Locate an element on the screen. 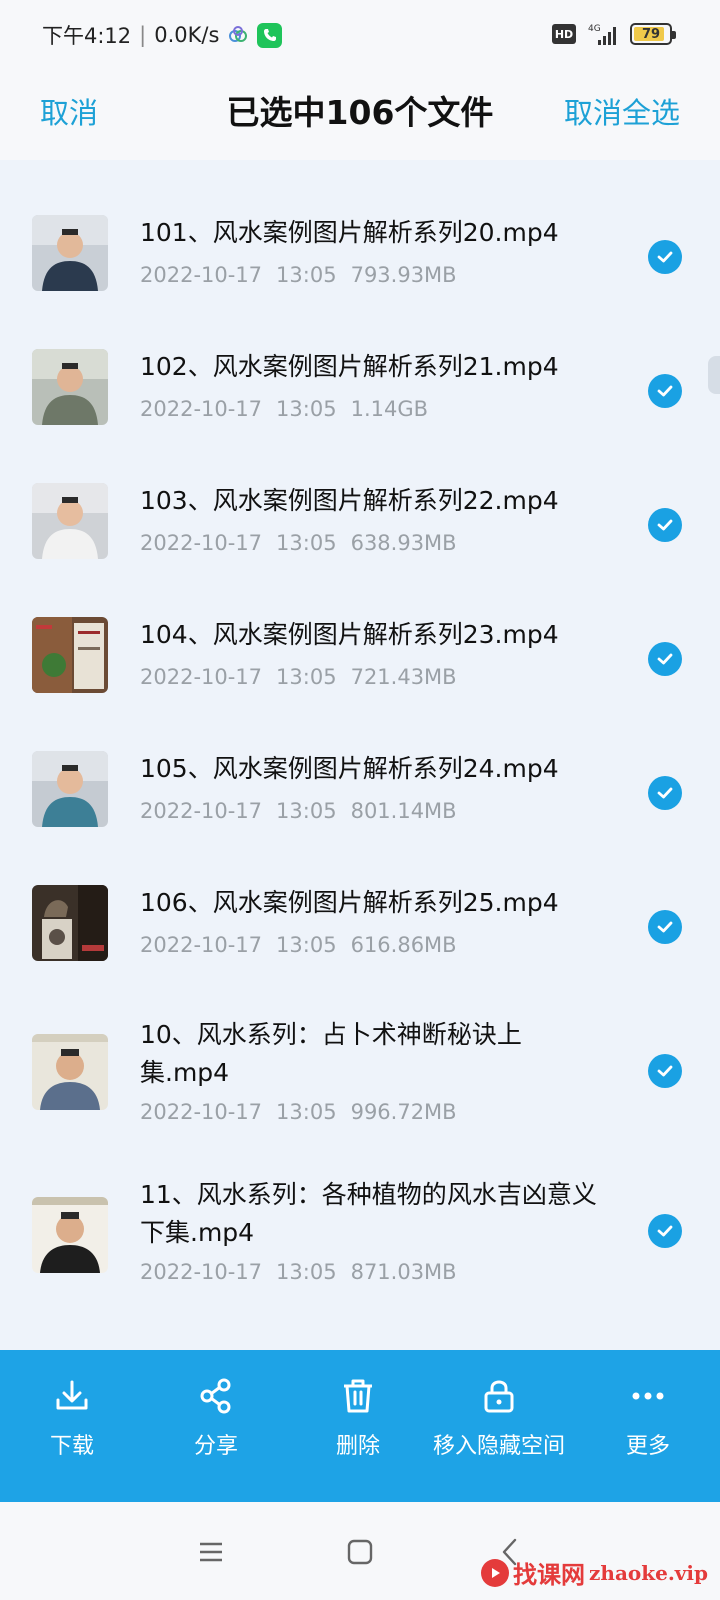 The width and height of the screenshot is (720, 1600). file-meta: 2022-10-17 13:05 721.43MB is located at coordinates (298, 677).